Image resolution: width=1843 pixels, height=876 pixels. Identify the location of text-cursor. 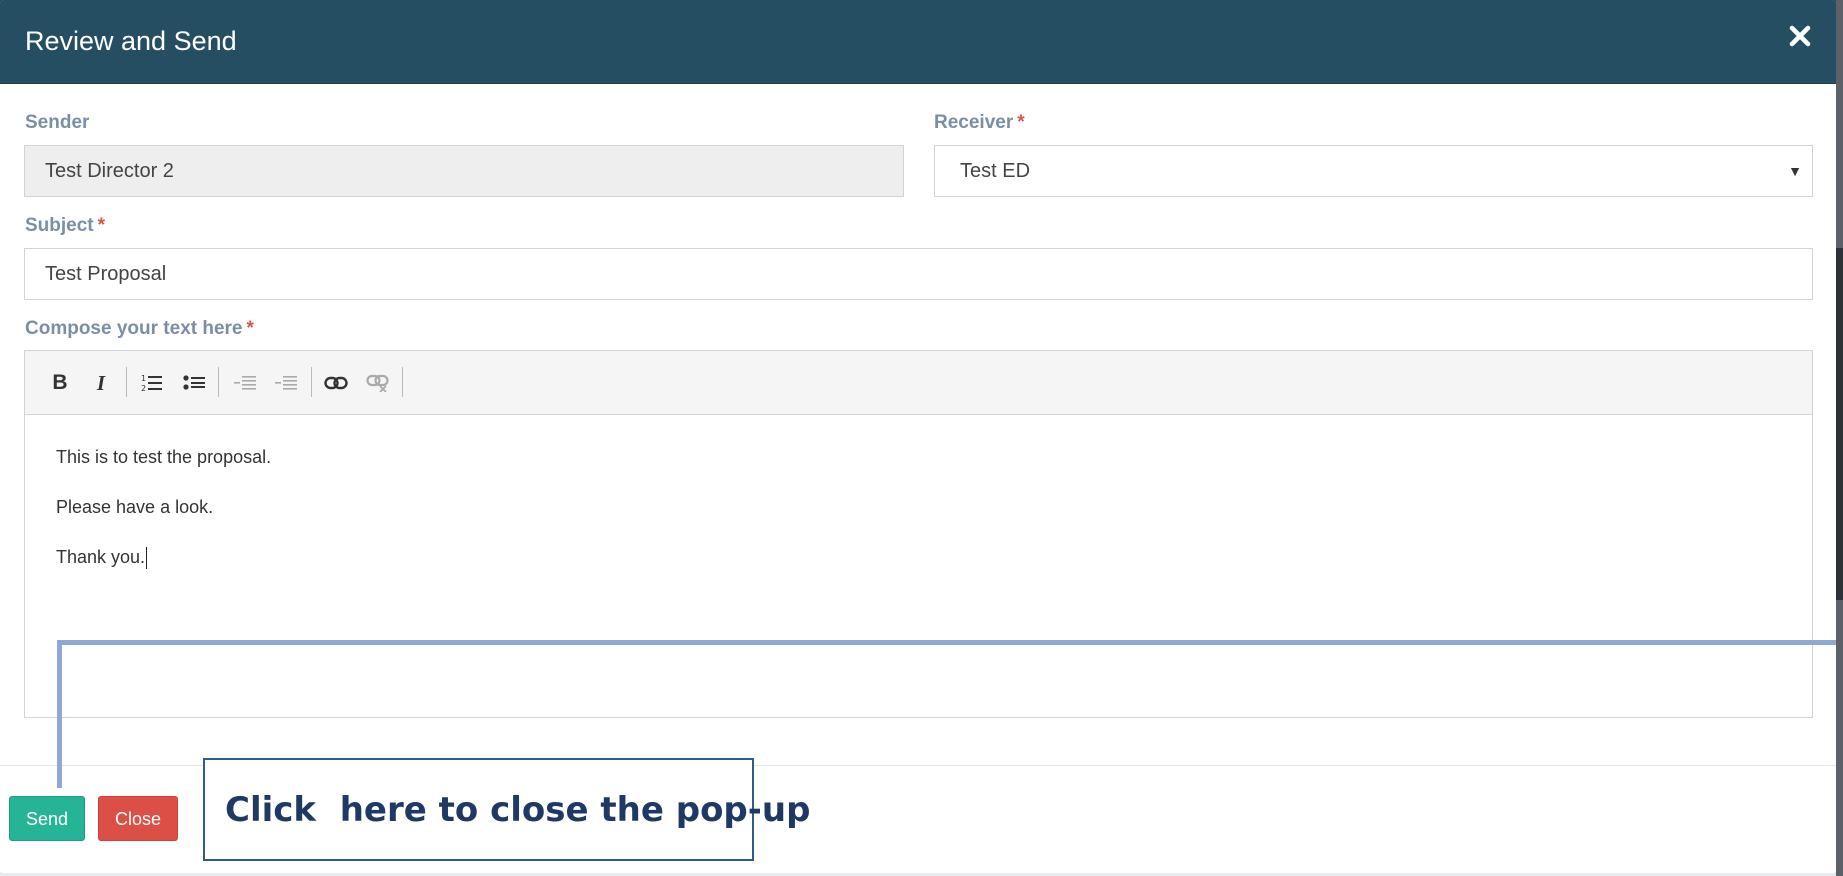
(147, 558).